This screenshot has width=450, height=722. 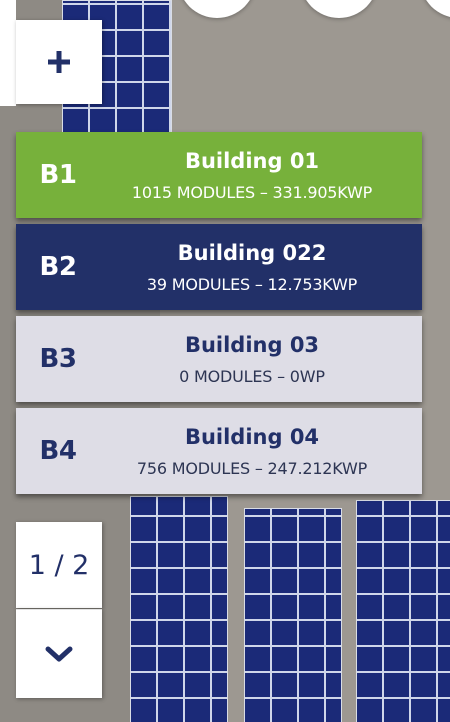 I want to click on zoom-in-button, so click(x=59, y=62).